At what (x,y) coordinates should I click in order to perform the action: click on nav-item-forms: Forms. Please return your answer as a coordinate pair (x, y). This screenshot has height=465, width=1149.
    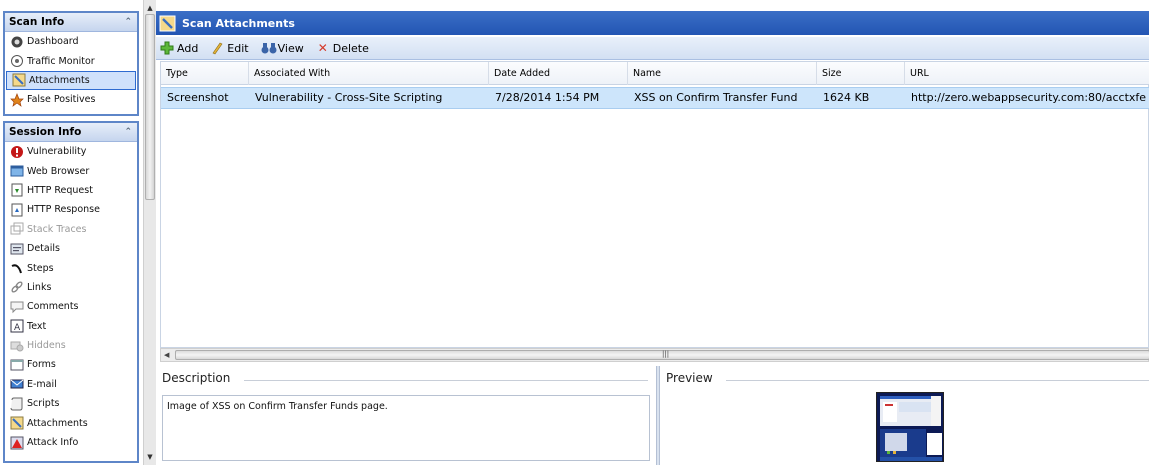
    Looking at the image, I should click on (71, 364).